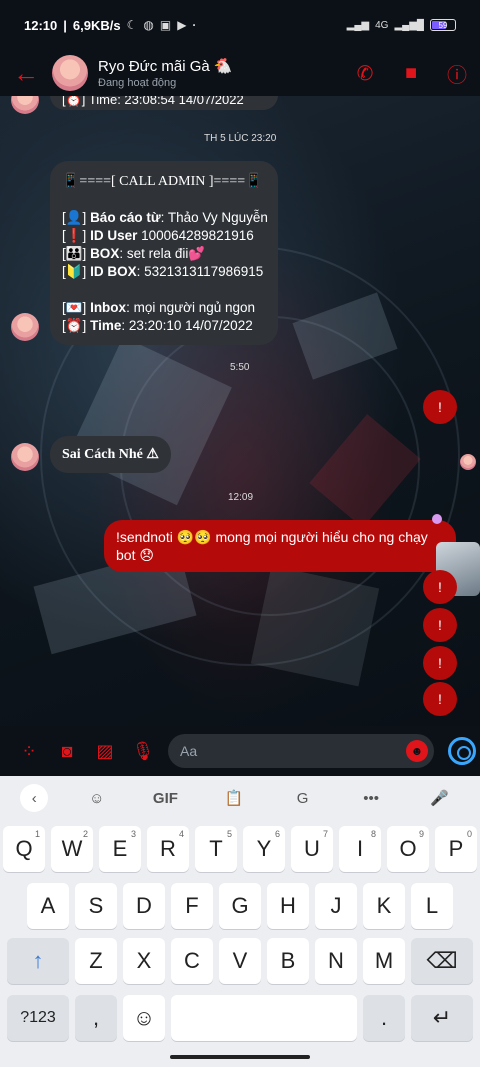 Image resolution: width=480 pixels, height=1067 pixels. What do you see at coordinates (432, 906) in the screenshot?
I see `key-l: L` at bounding box center [432, 906].